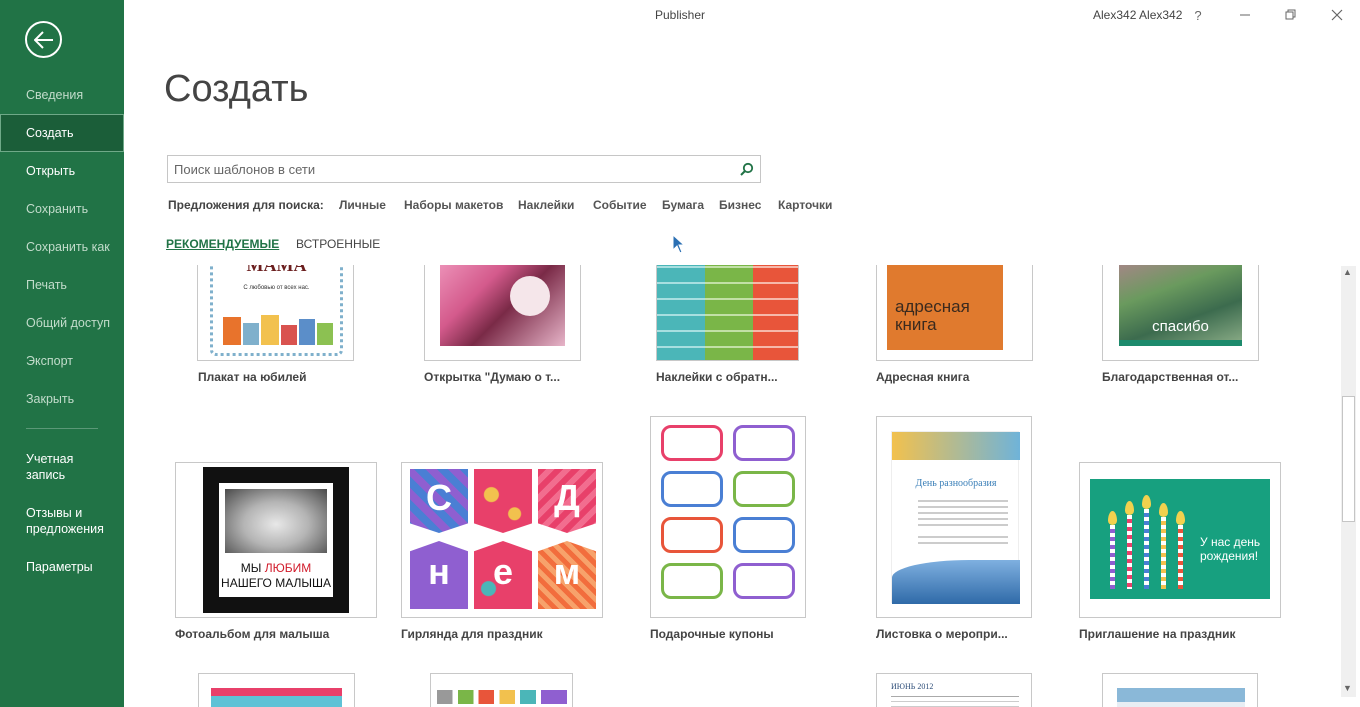  I want to click on scrollbar-thumb, so click(1348, 459).